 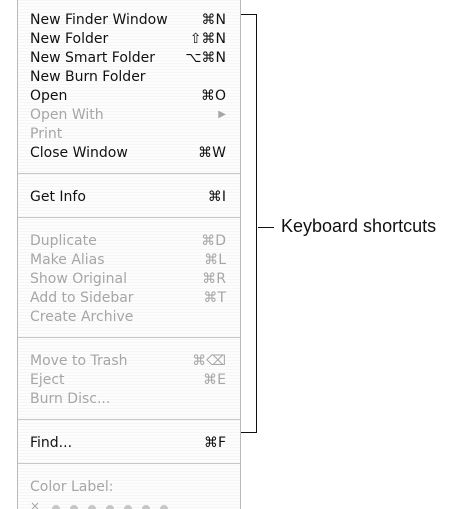 What do you see at coordinates (63, 241) in the screenshot?
I see `menu-item-label: Duplicate` at bounding box center [63, 241].